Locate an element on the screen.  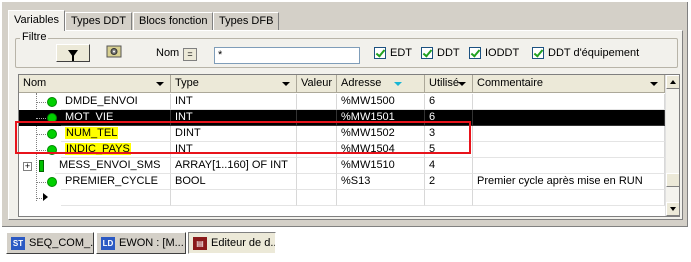
ld-icon: LD is located at coordinates (108, 243).